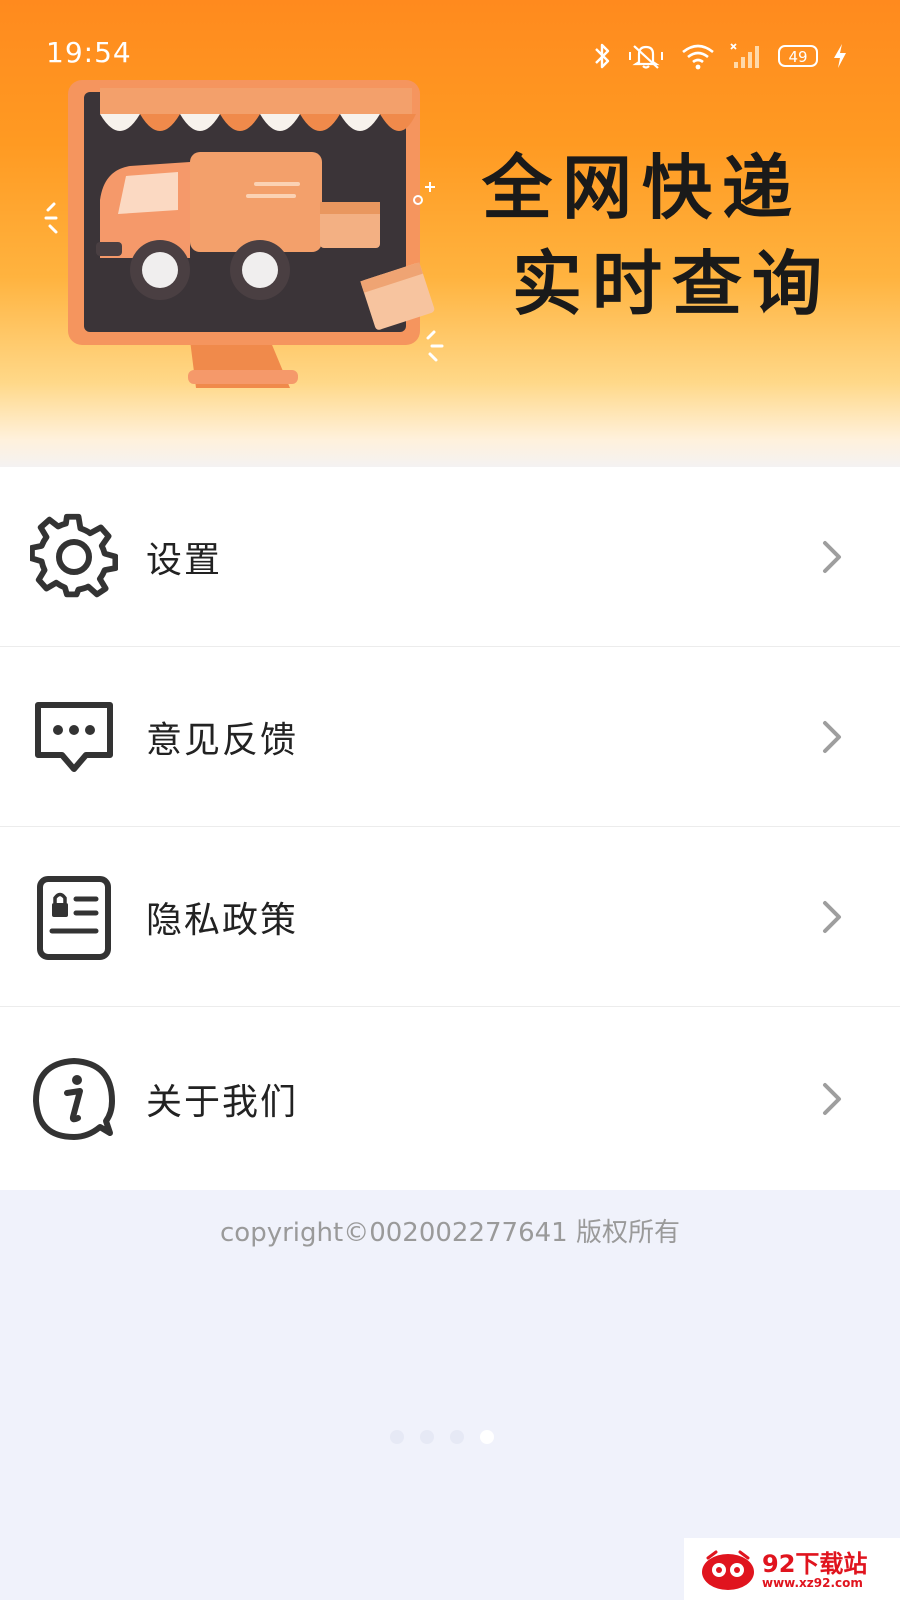 Image resolution: width=900 pixels, height=1600 pixels. I want to click on feedback-icon, so click(74, 736).